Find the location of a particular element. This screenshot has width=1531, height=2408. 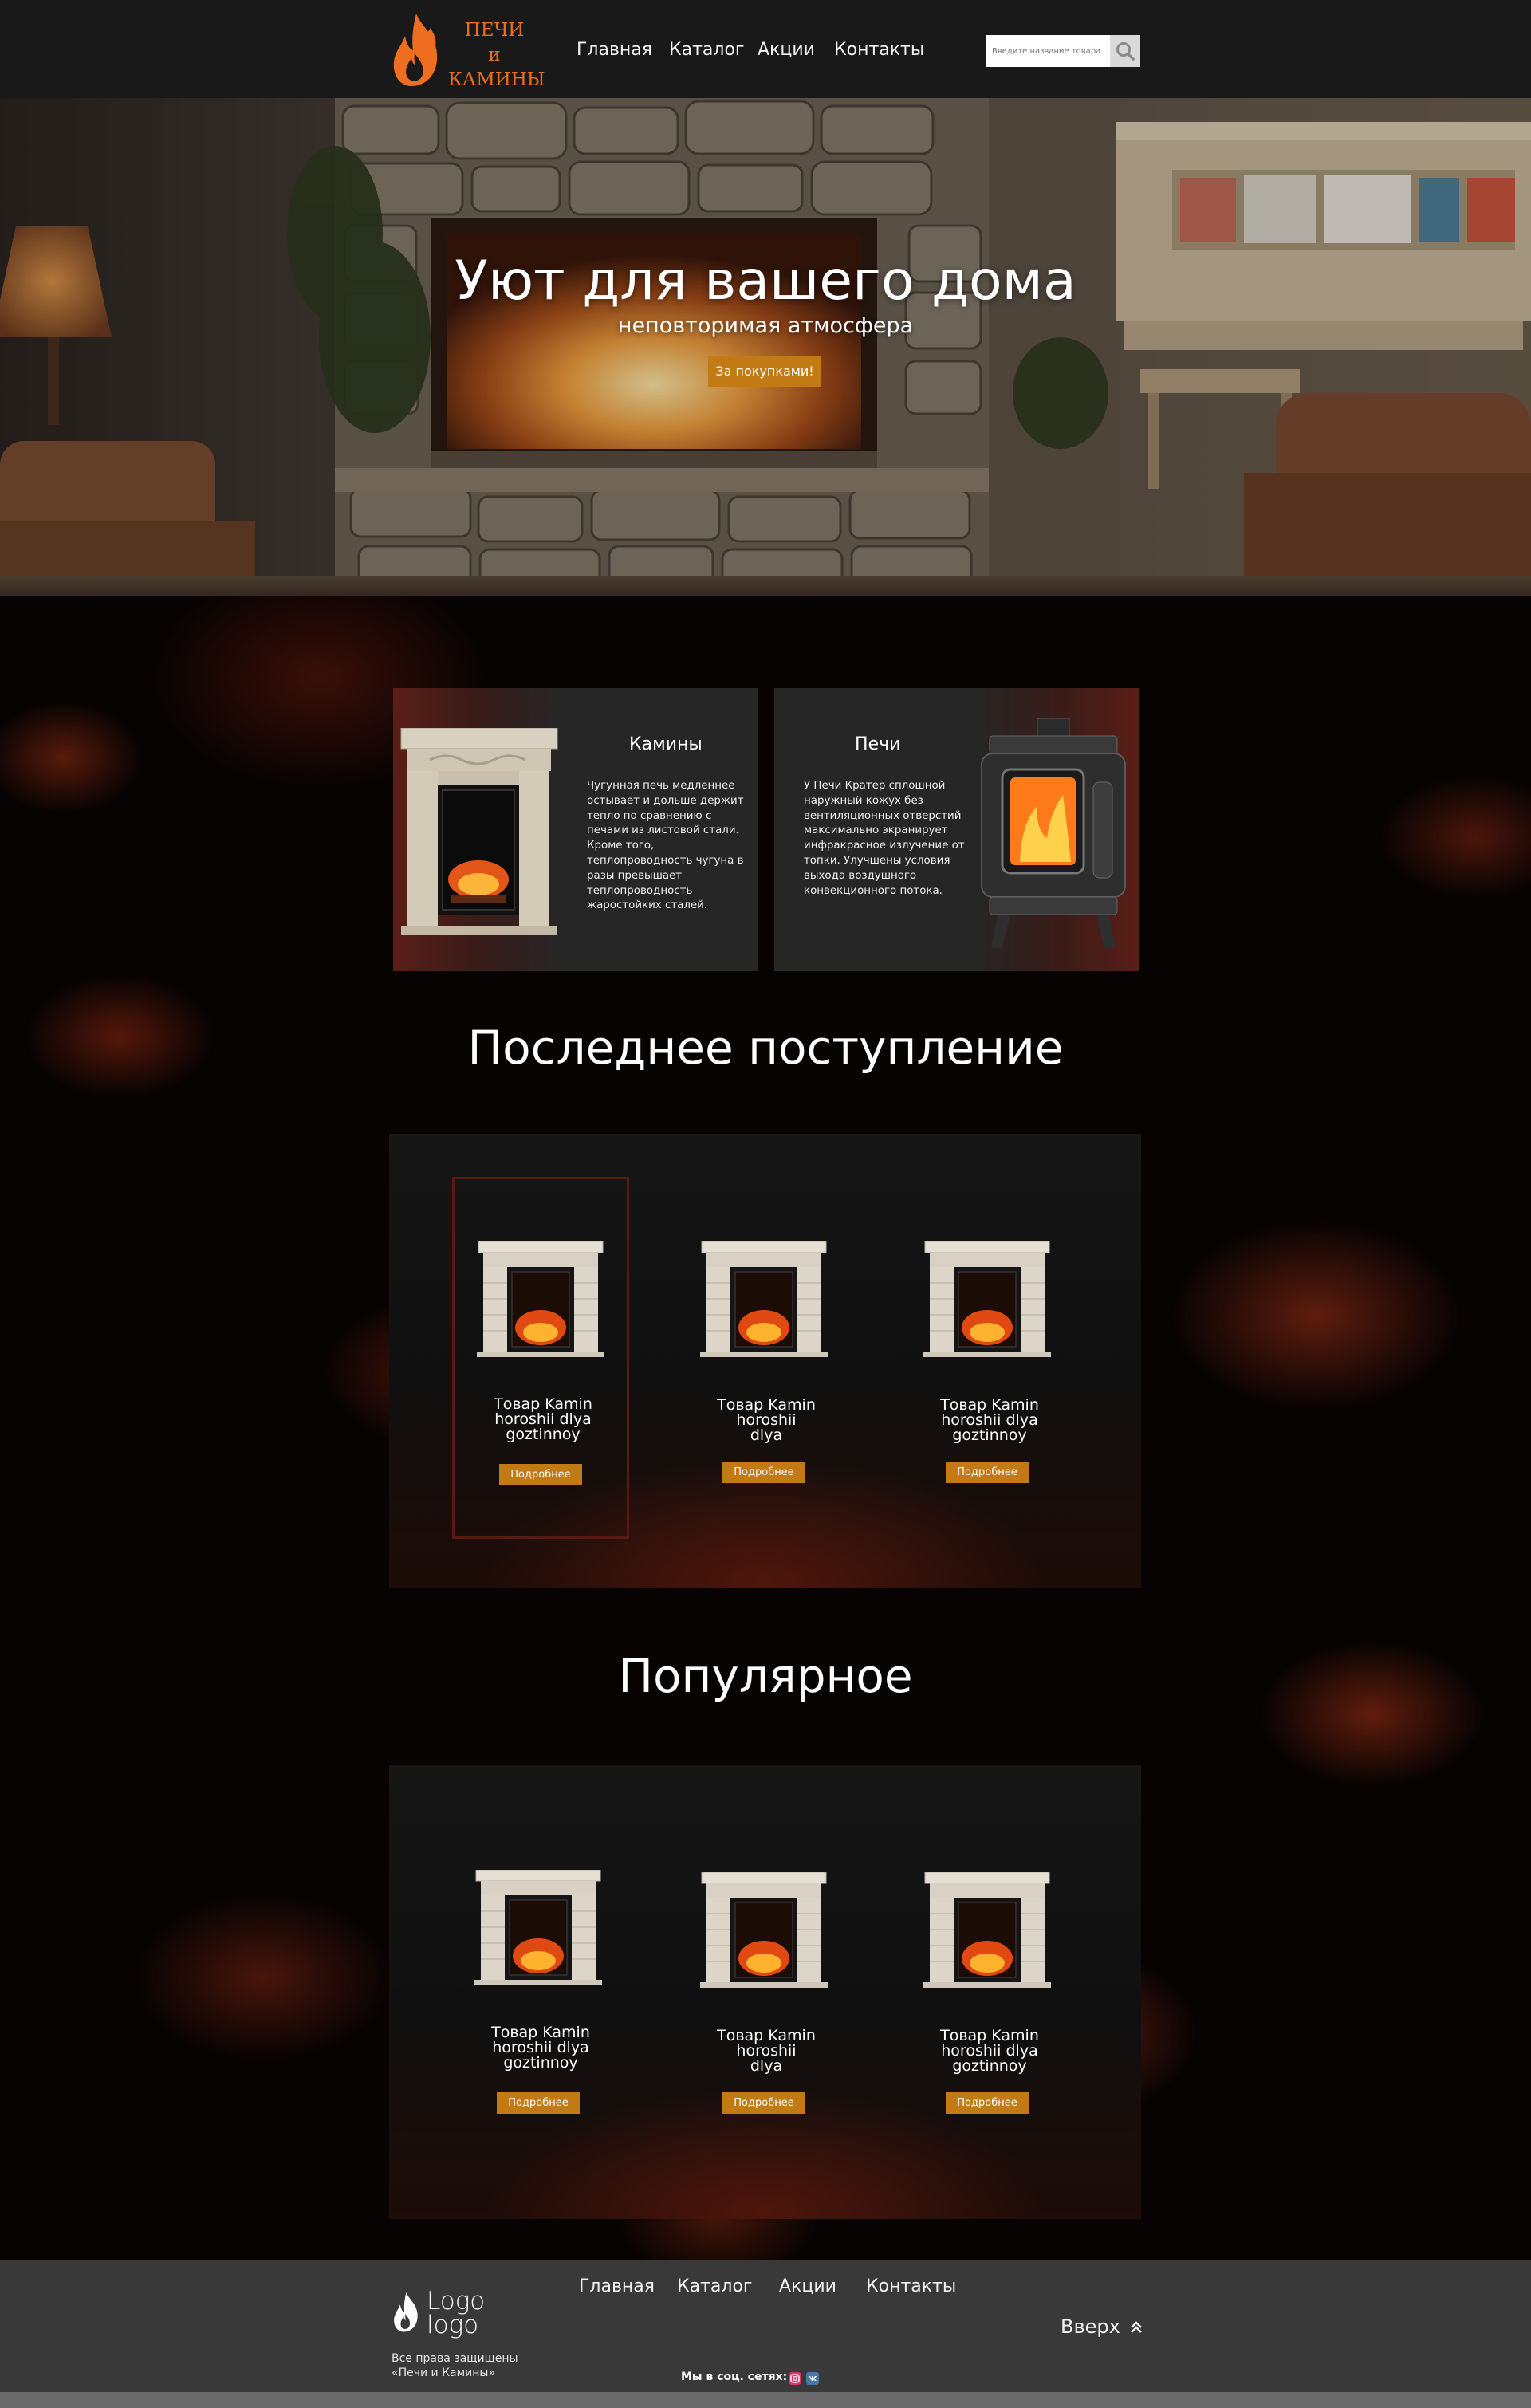

footer-logo-text: Logo logo is located at coordinates (456, 2313).